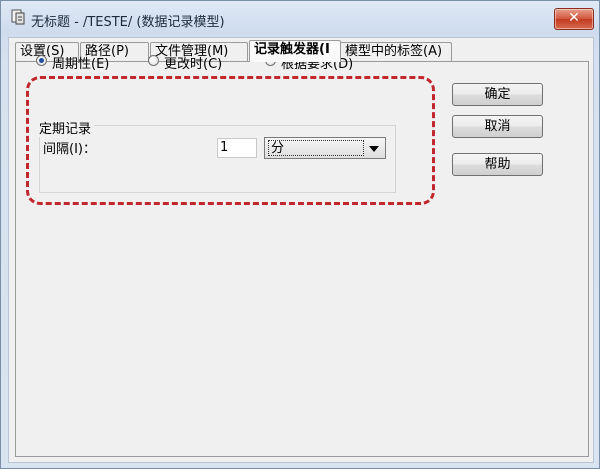 This screenshot has width=600, height=469. I want to click on close-button: ✕, so click(574, 19).